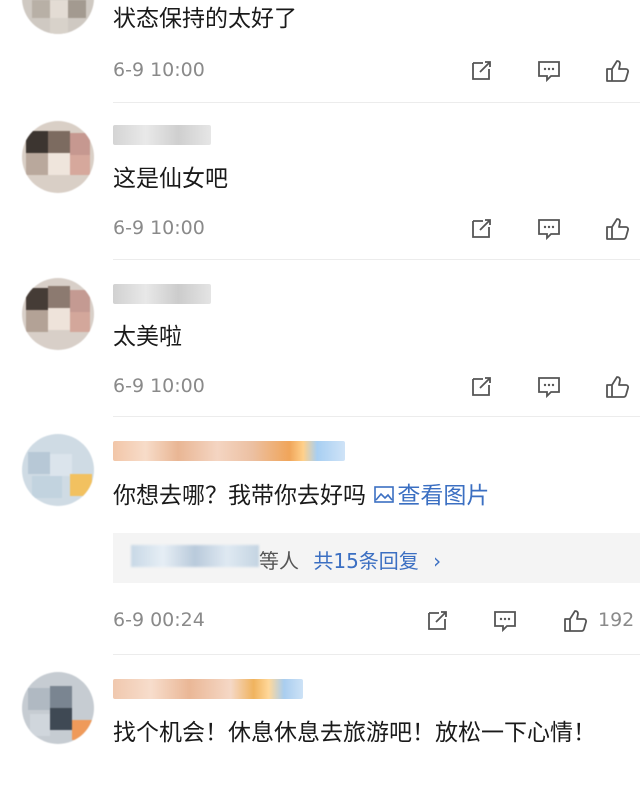 This screenshot has height=793, width=640. I want to click on view-image-label: 查看图片, so click(443, 496).